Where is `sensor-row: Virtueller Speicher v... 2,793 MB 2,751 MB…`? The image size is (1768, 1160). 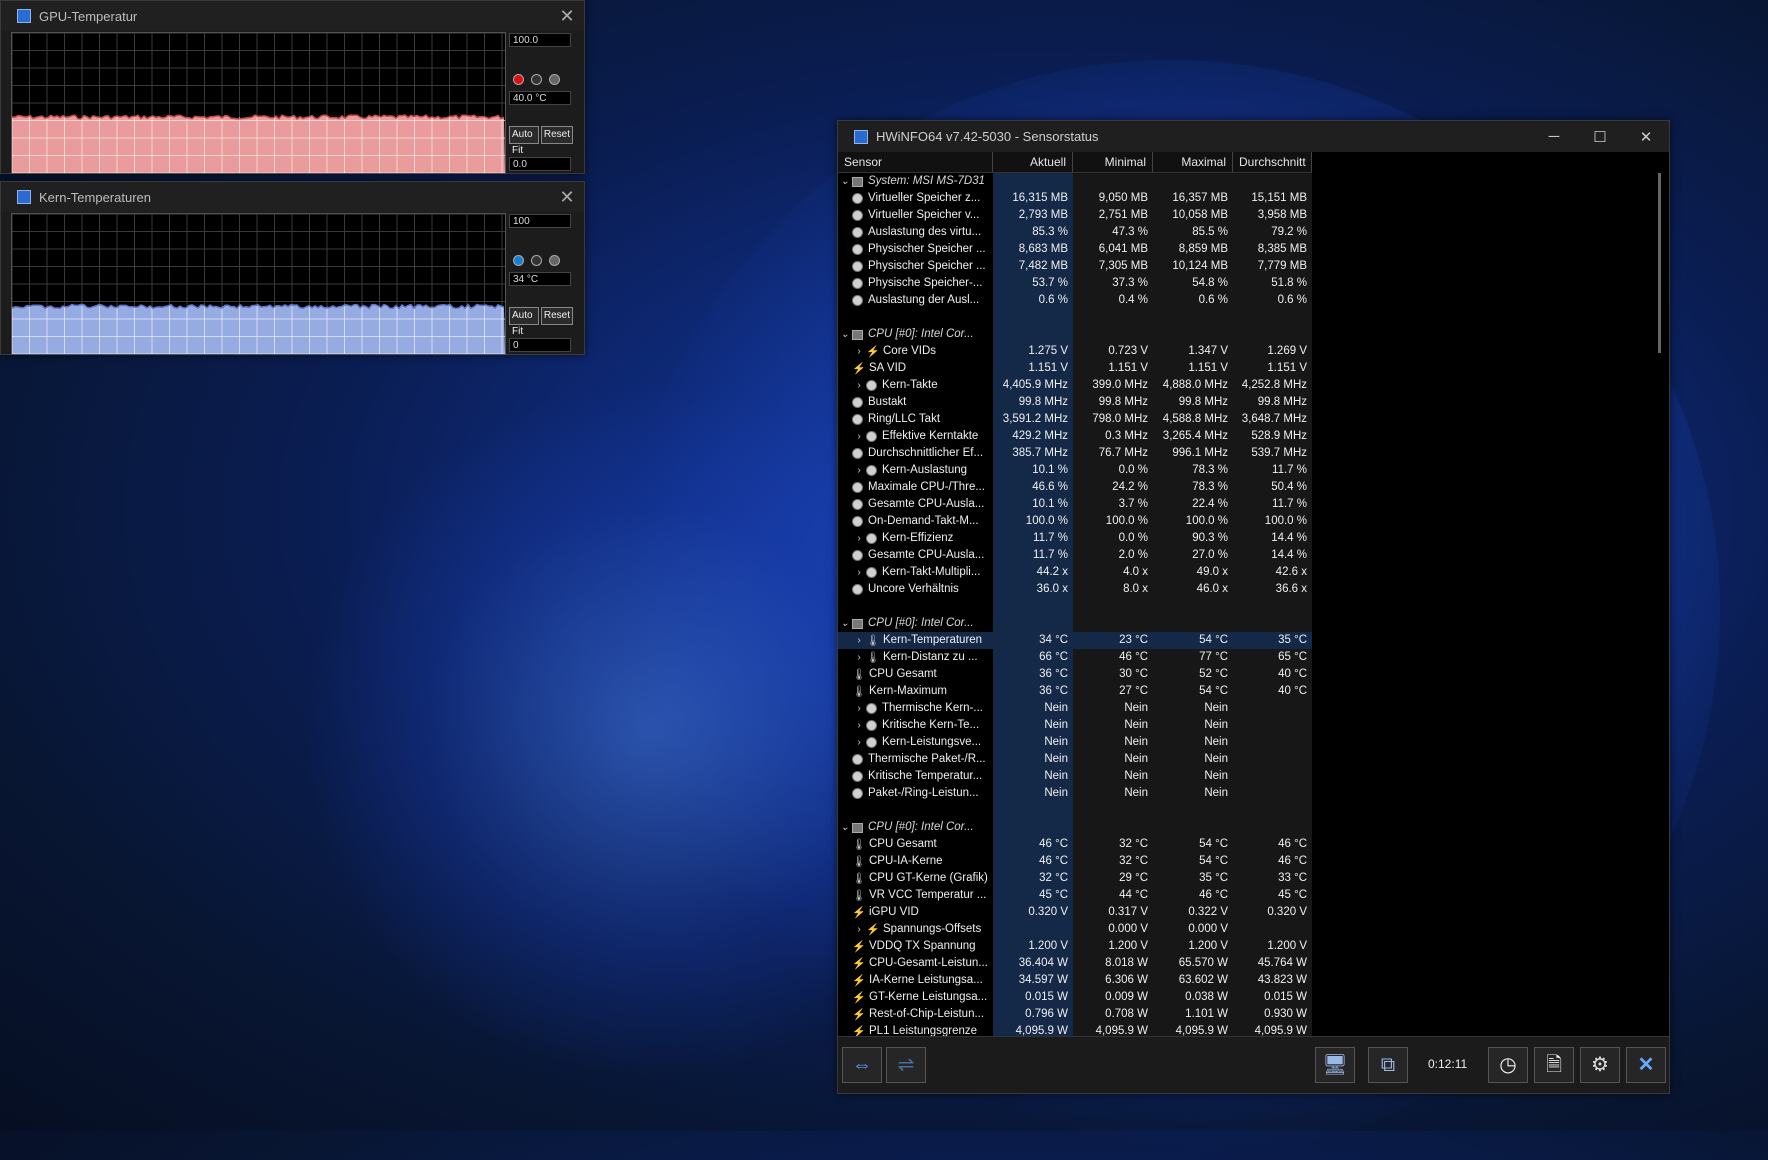 sensor-row: Virtueller Speicher v... 2,793 MB 2,751 MB… is located at coordinates (1243, 215).